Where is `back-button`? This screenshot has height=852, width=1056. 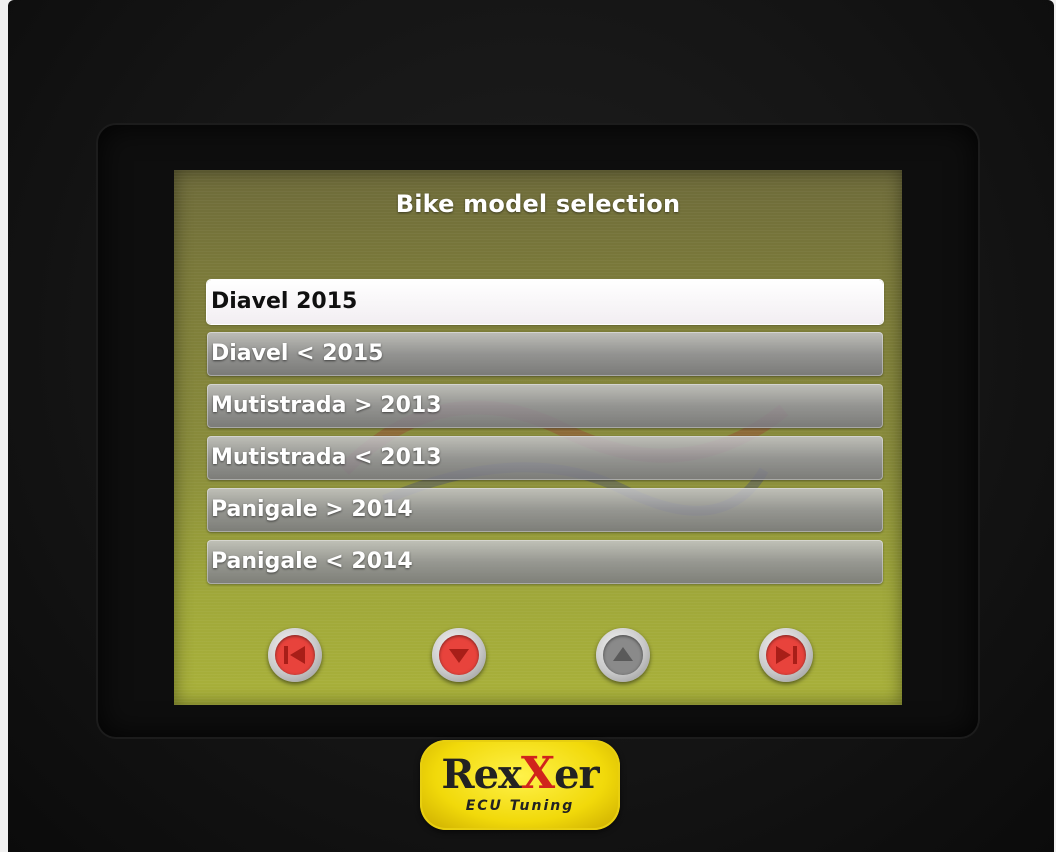
back-button is located at coordinates (295, 655).